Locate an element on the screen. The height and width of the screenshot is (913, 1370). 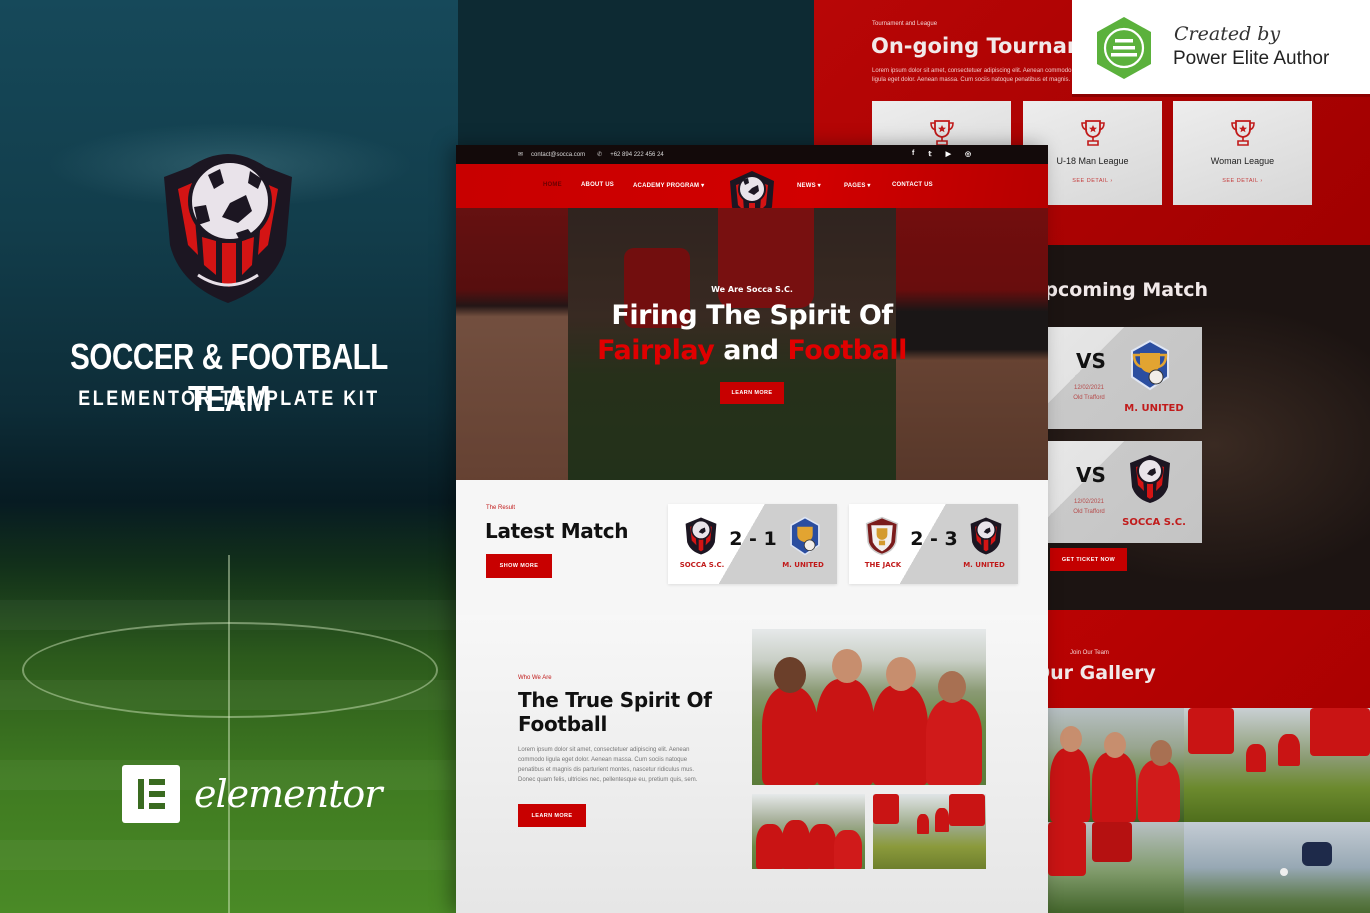
show-more-button: SHOW MORE is located at coordinates (519, 566).